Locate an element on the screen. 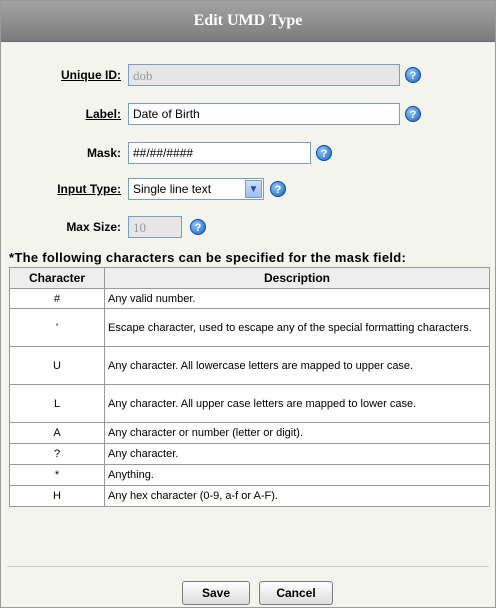 The height and width of the screenshot is (608, 496). unique-id-field: dob is located at coordinates (264, 75).